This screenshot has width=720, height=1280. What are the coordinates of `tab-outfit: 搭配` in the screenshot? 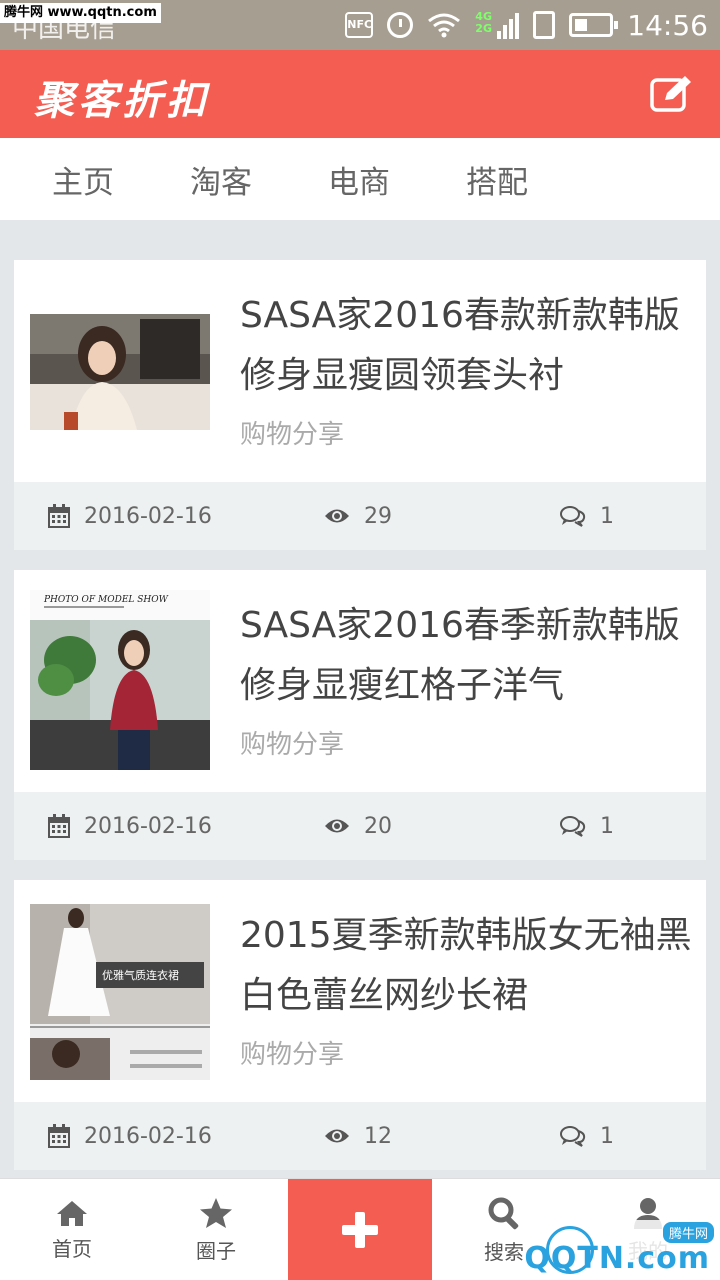 It's located at (497, 179).